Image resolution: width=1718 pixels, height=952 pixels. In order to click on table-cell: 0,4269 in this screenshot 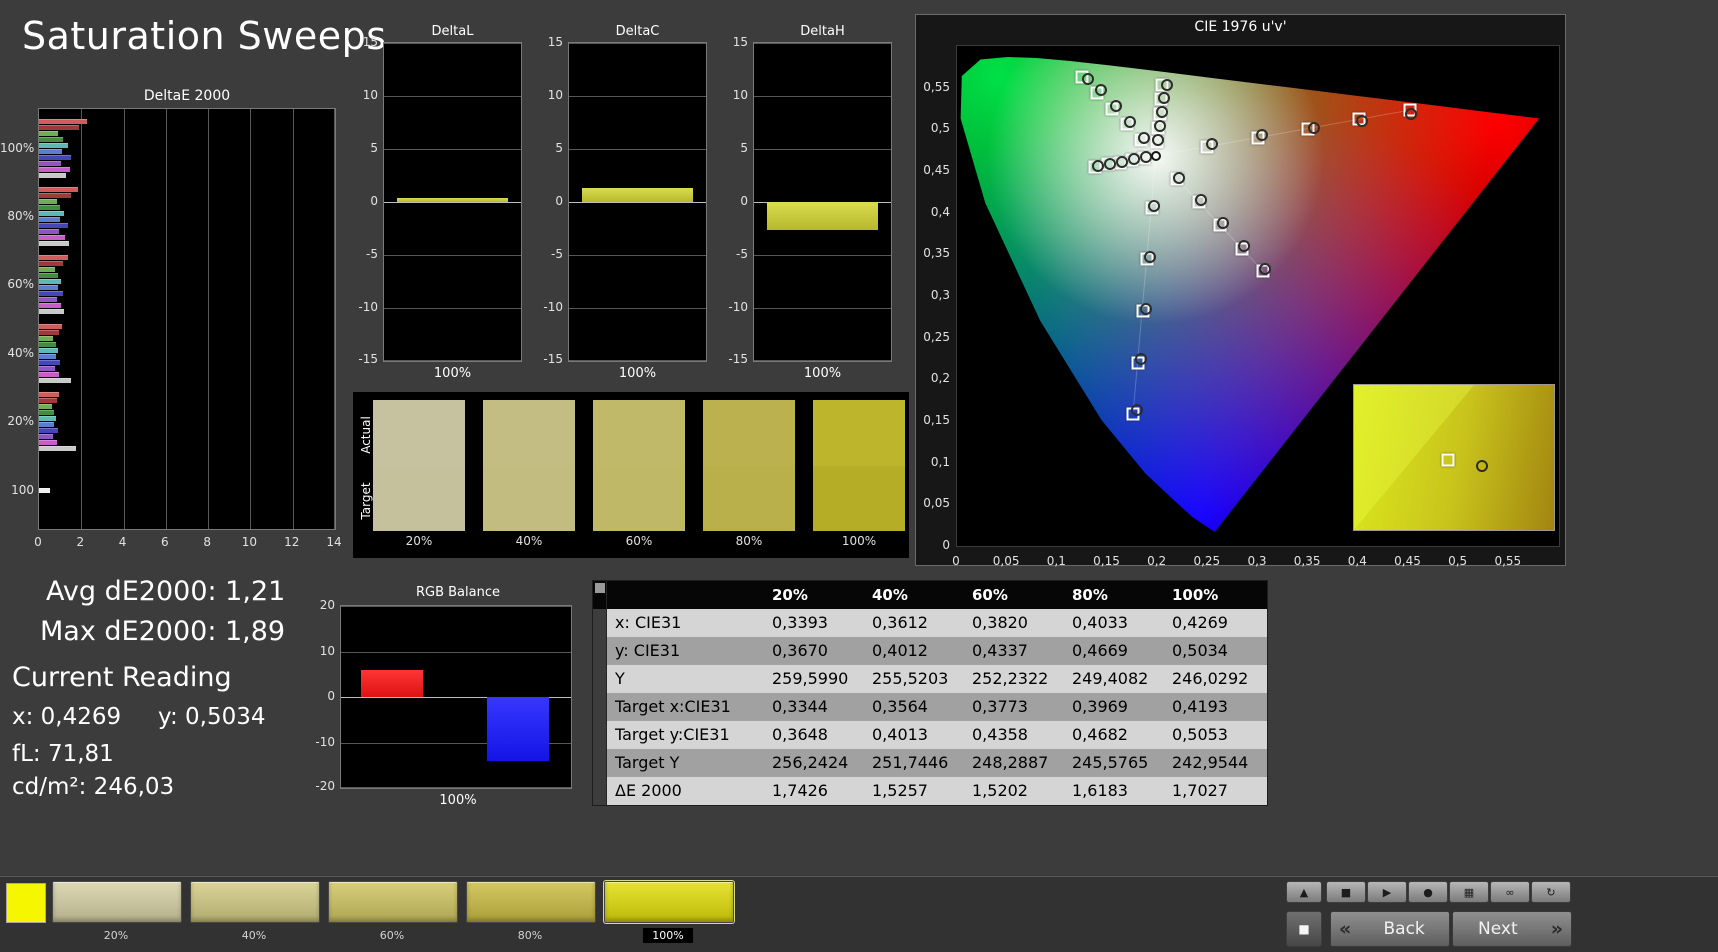, I will do `click(1200, 622)`.